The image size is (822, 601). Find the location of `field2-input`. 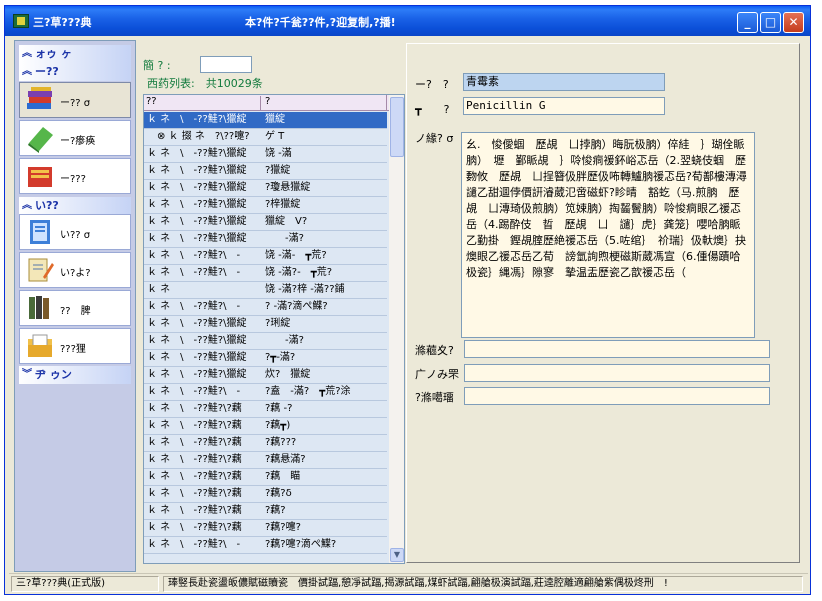

field2-input is located at coordinates (617, 373).